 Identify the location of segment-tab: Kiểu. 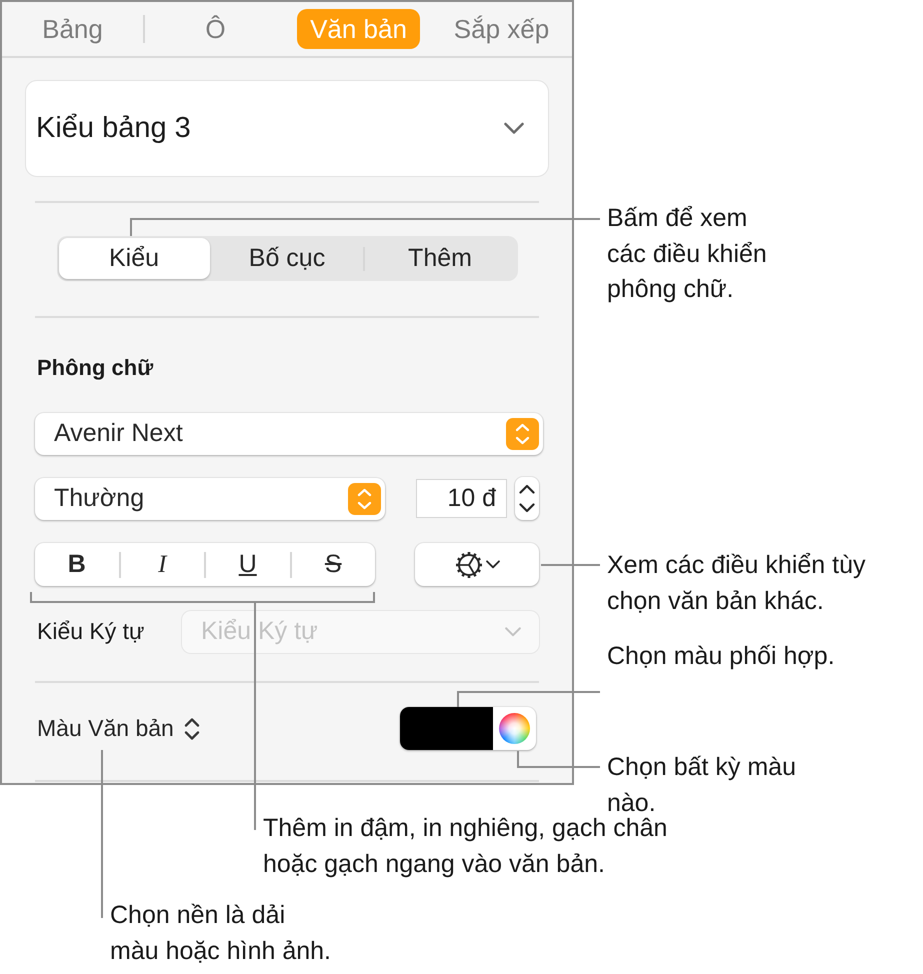
(134, 258).